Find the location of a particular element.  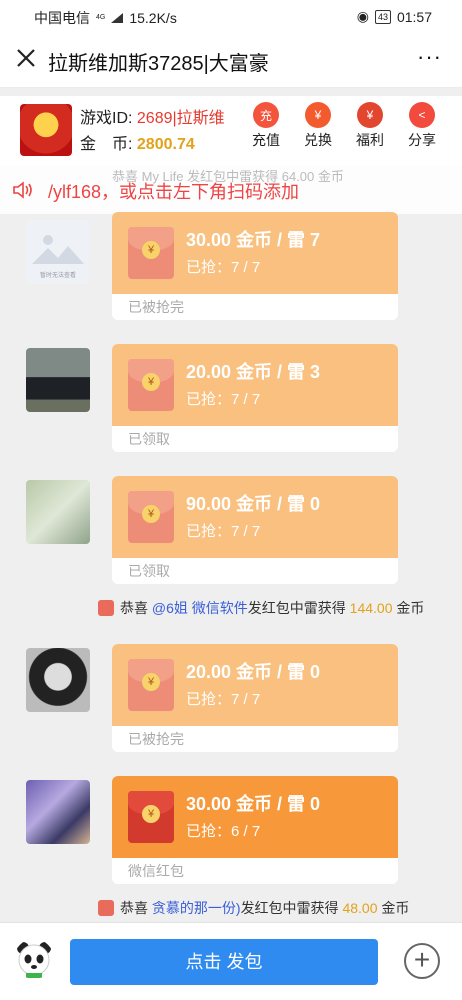

packet-grabbed: 已抢：6 / 7 is located at coordinates (223, 831).